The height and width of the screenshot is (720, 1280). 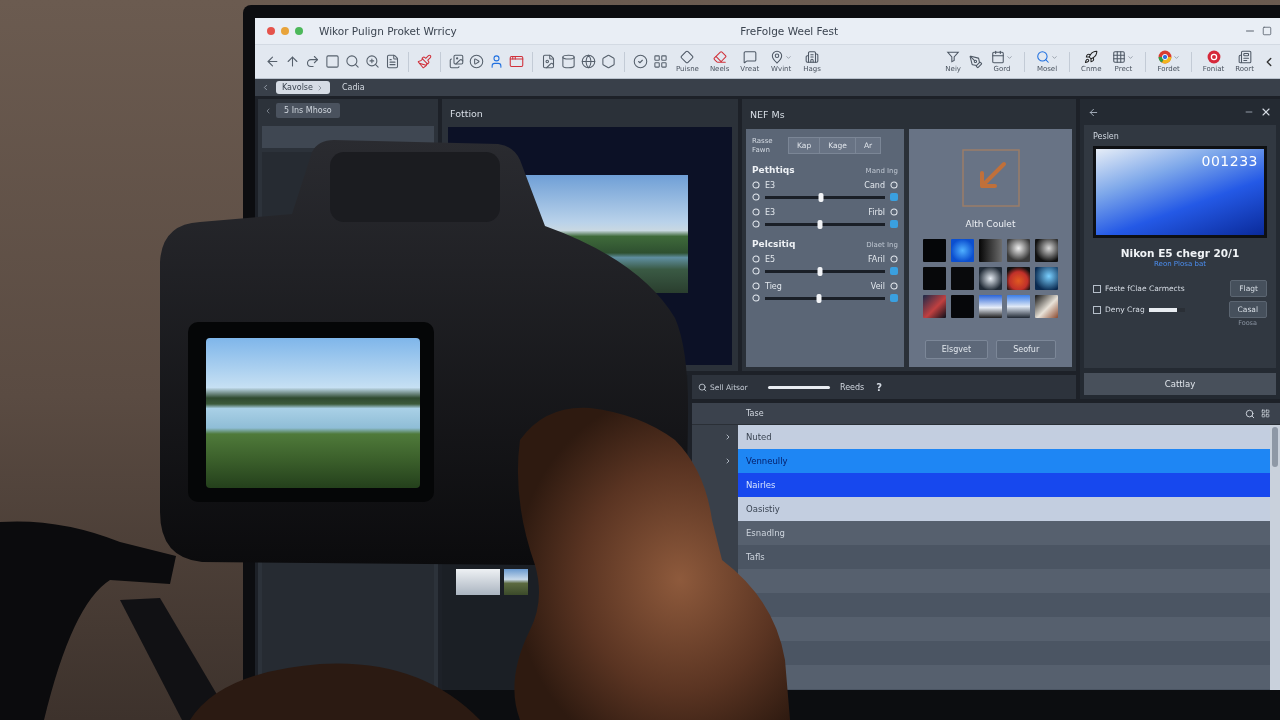 What do you see at coordinates (1106, 136) in the screenshot?
I see `card-label: Peslen` at bounding box center [1106, 136].